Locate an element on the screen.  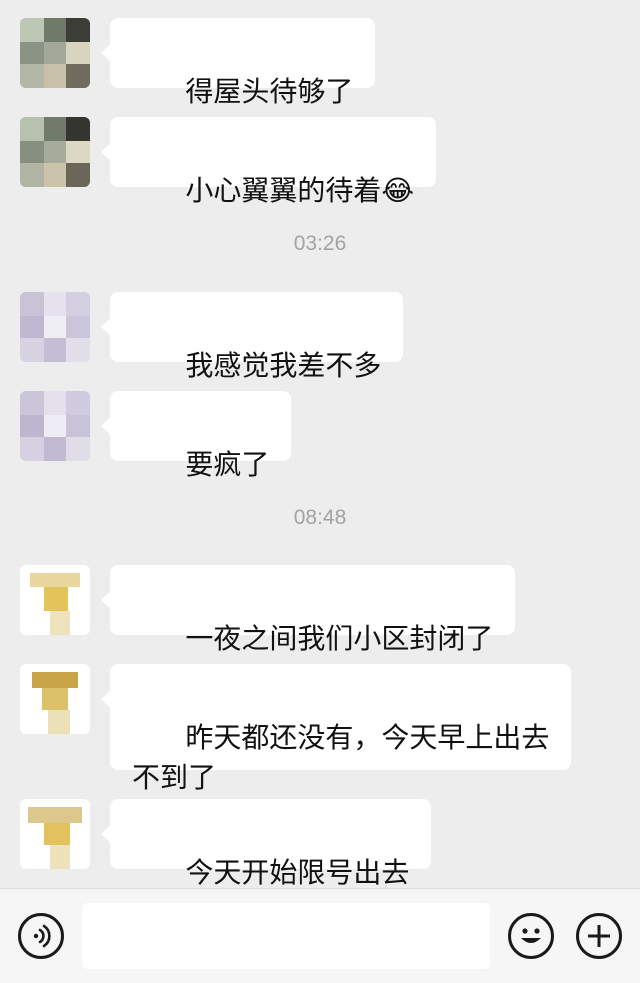
message-bubble: 一夜之间我们小区封闭了 is located at coordinates (308, 610).